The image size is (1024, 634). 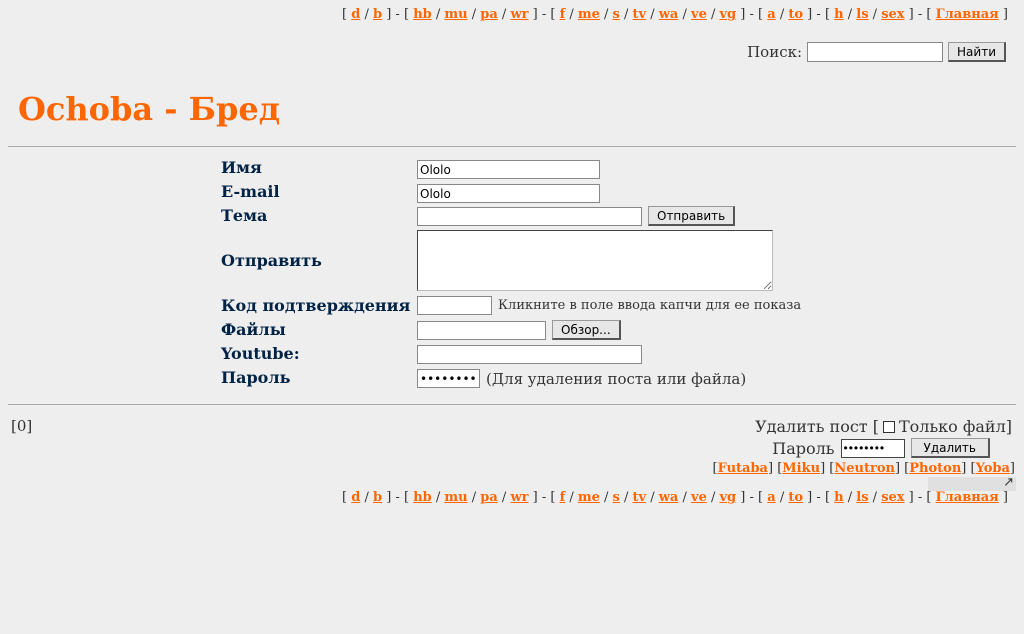 I want to click on name-label: Имя, so click(x=241, y=167).